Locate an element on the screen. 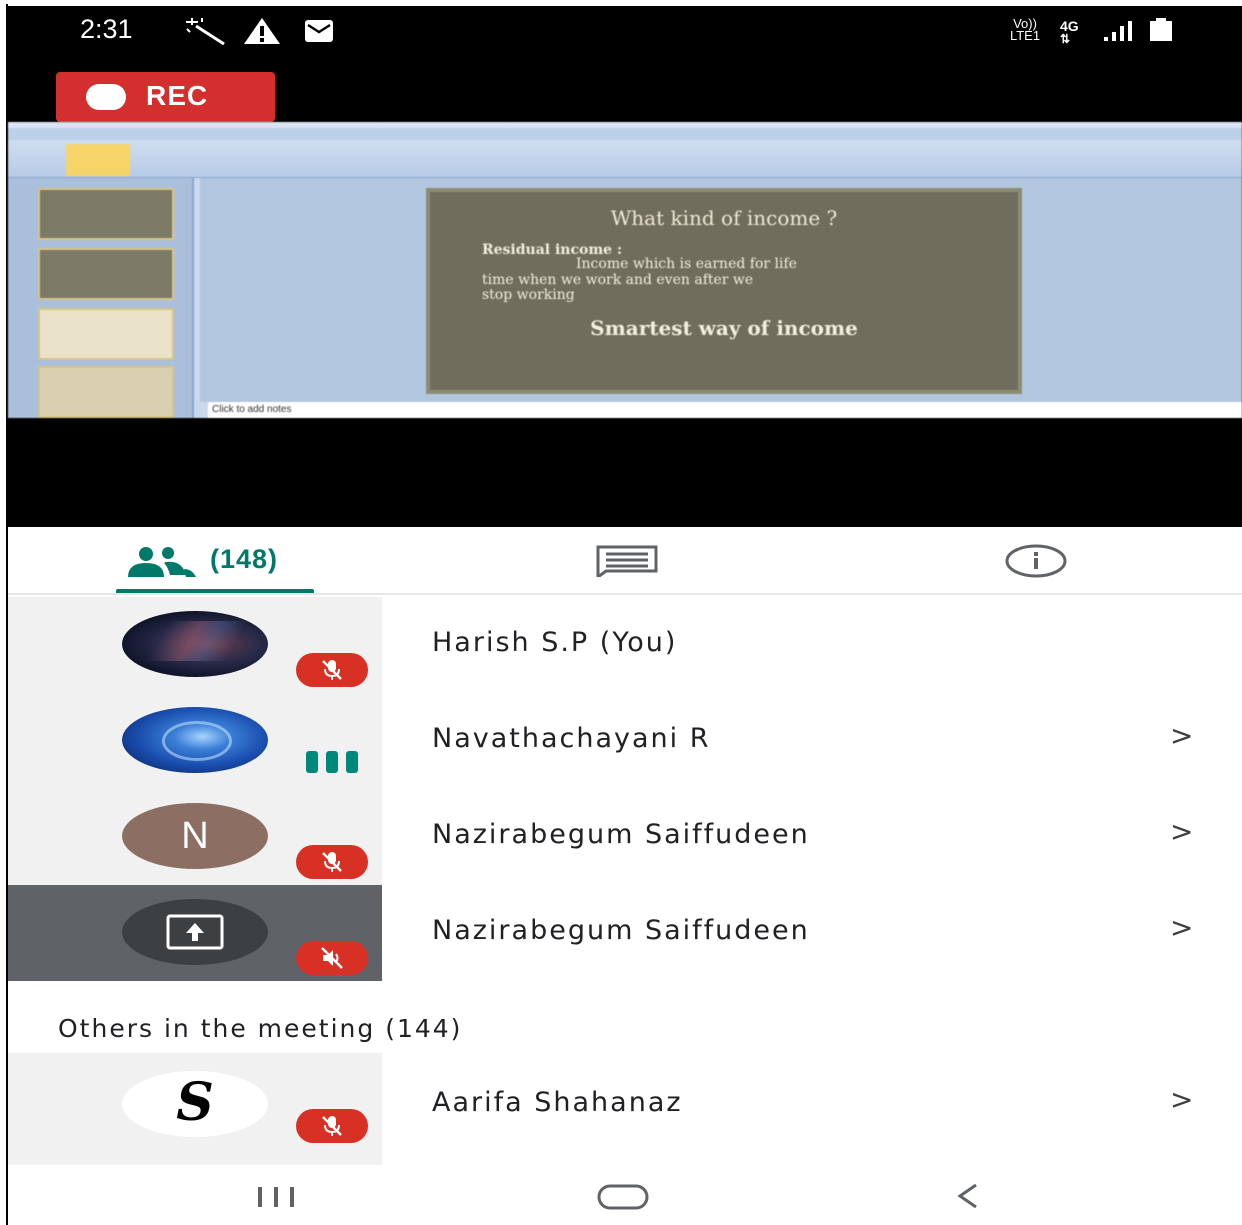  volte-indicator: Vo)) LTE1 is located at coordinates (1025, 29).